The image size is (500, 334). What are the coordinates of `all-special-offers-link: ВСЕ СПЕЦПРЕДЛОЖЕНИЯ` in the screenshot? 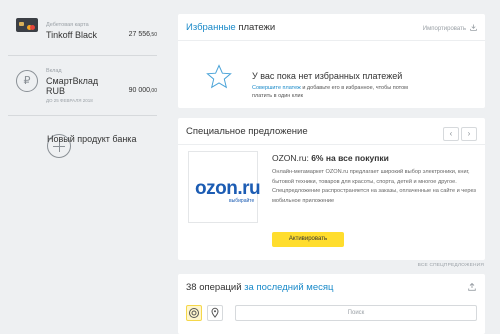 It's located at (451, 265).